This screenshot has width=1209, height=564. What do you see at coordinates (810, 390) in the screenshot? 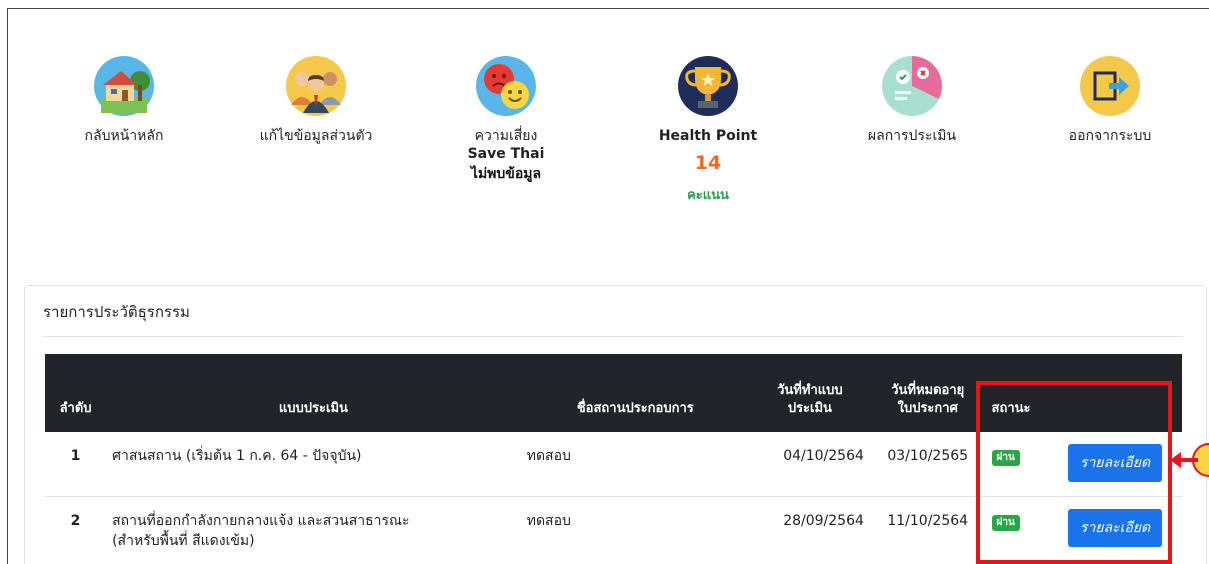
I see `col-date-done-line1: วันที่ทำแบบ` at bounding box center [810, 390].